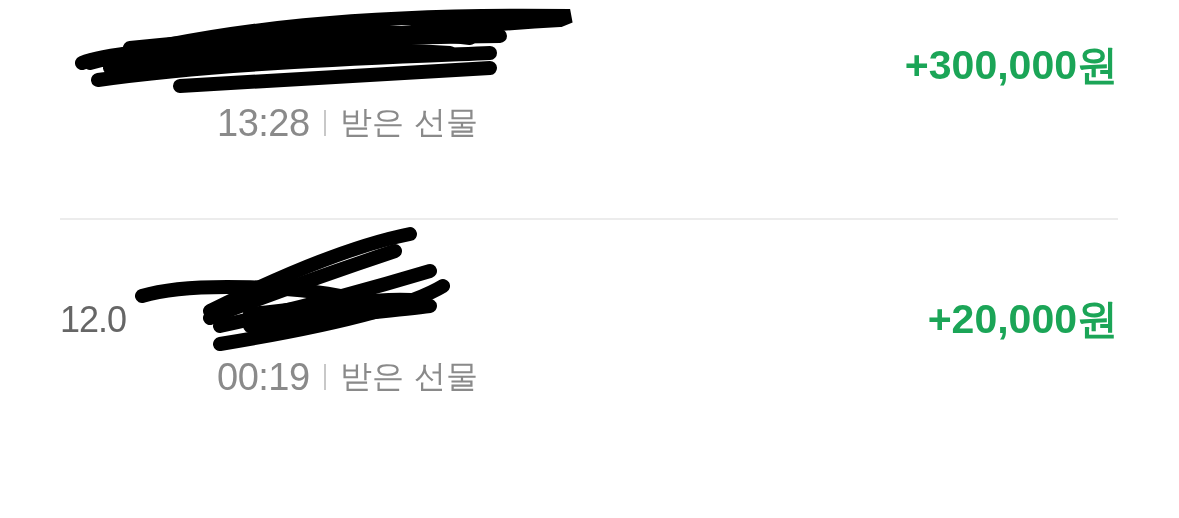  What do you see at coordinates (1011, 65) in the screenshot?
I see `amount-label: +300,000원` at bounding box center [1011, 65].